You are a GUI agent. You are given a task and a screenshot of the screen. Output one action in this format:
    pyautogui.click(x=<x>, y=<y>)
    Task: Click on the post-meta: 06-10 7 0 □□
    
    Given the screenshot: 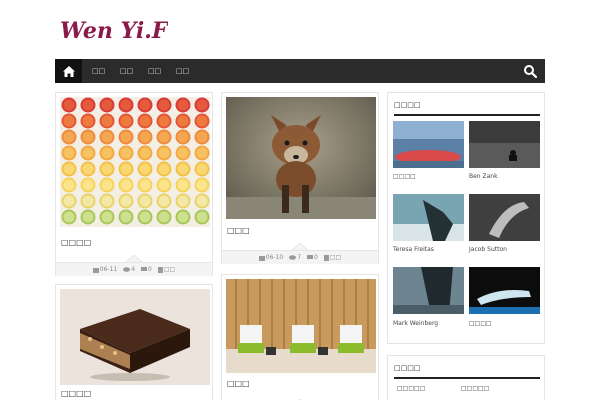 What is the action you would take?
    pyautogui.click(x=300, y=257)
    